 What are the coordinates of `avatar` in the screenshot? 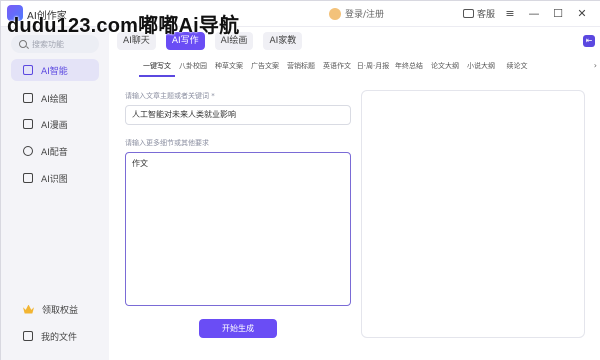 It's located at (335, 13).